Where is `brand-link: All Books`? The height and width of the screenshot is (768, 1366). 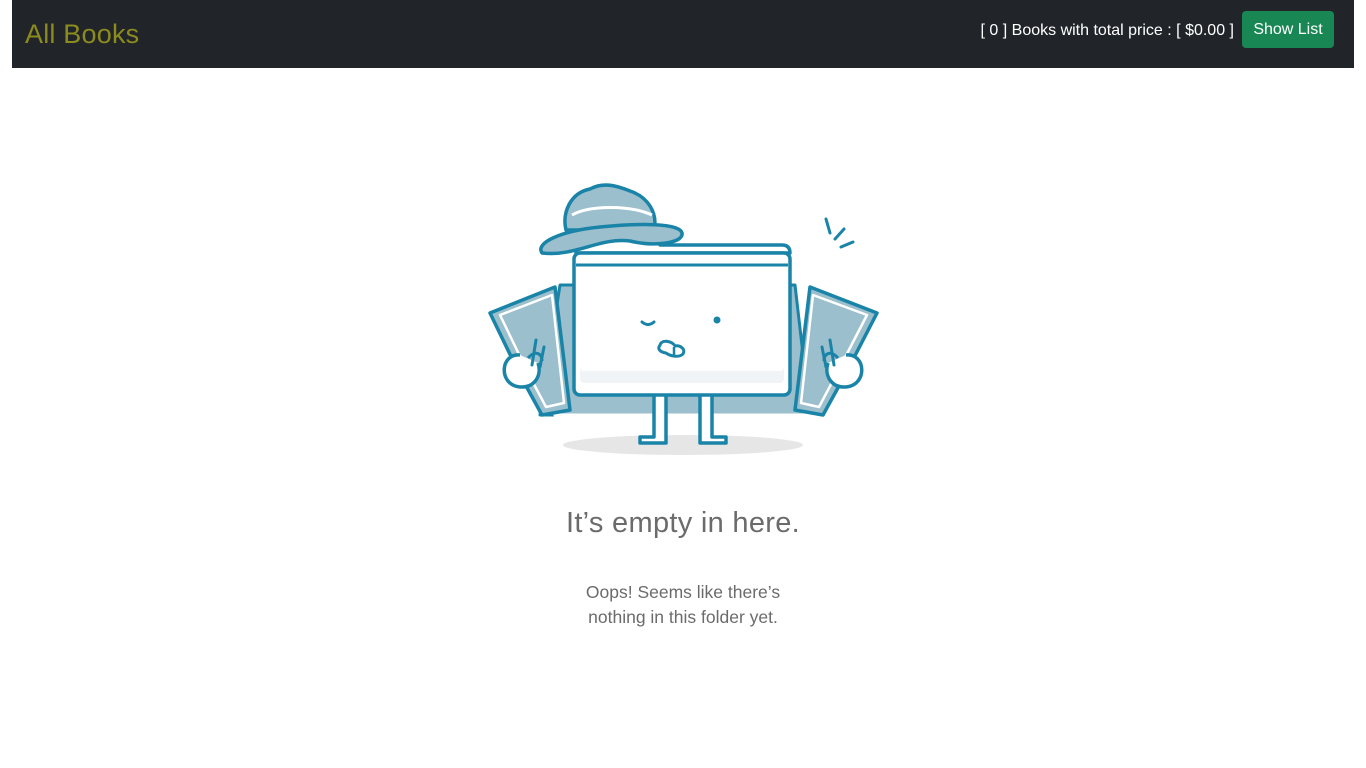
brand-link: All Books is located at coordinates (82, 34).